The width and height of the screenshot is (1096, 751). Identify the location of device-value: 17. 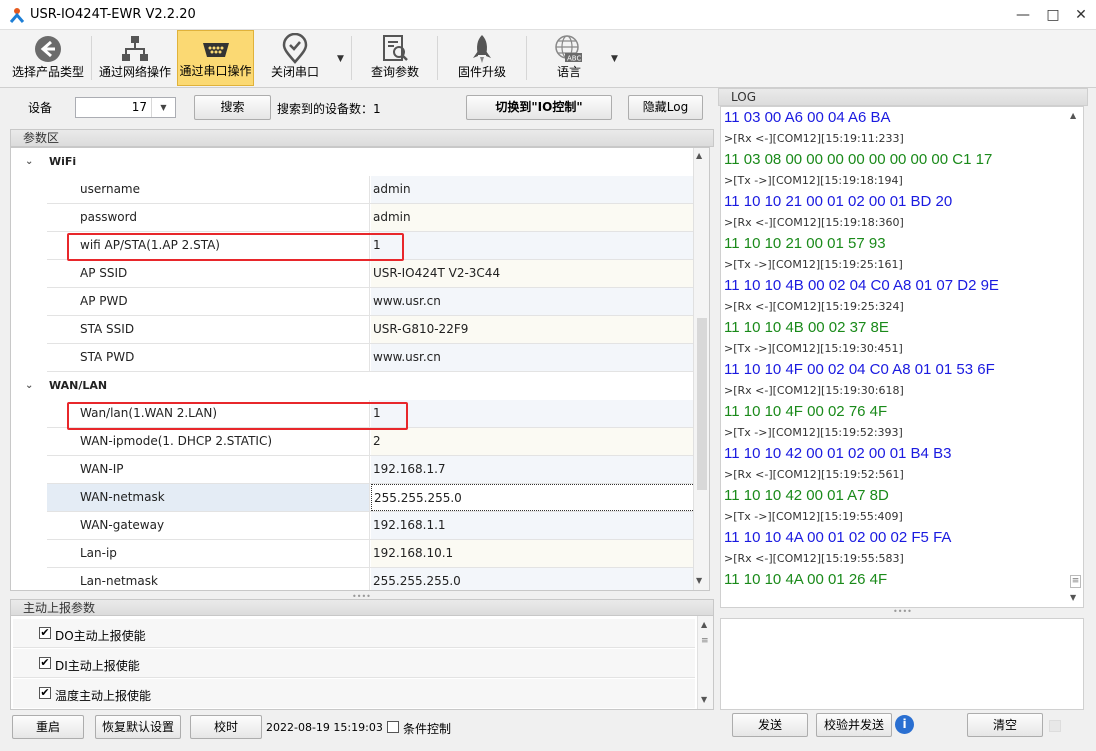
(139, 107).